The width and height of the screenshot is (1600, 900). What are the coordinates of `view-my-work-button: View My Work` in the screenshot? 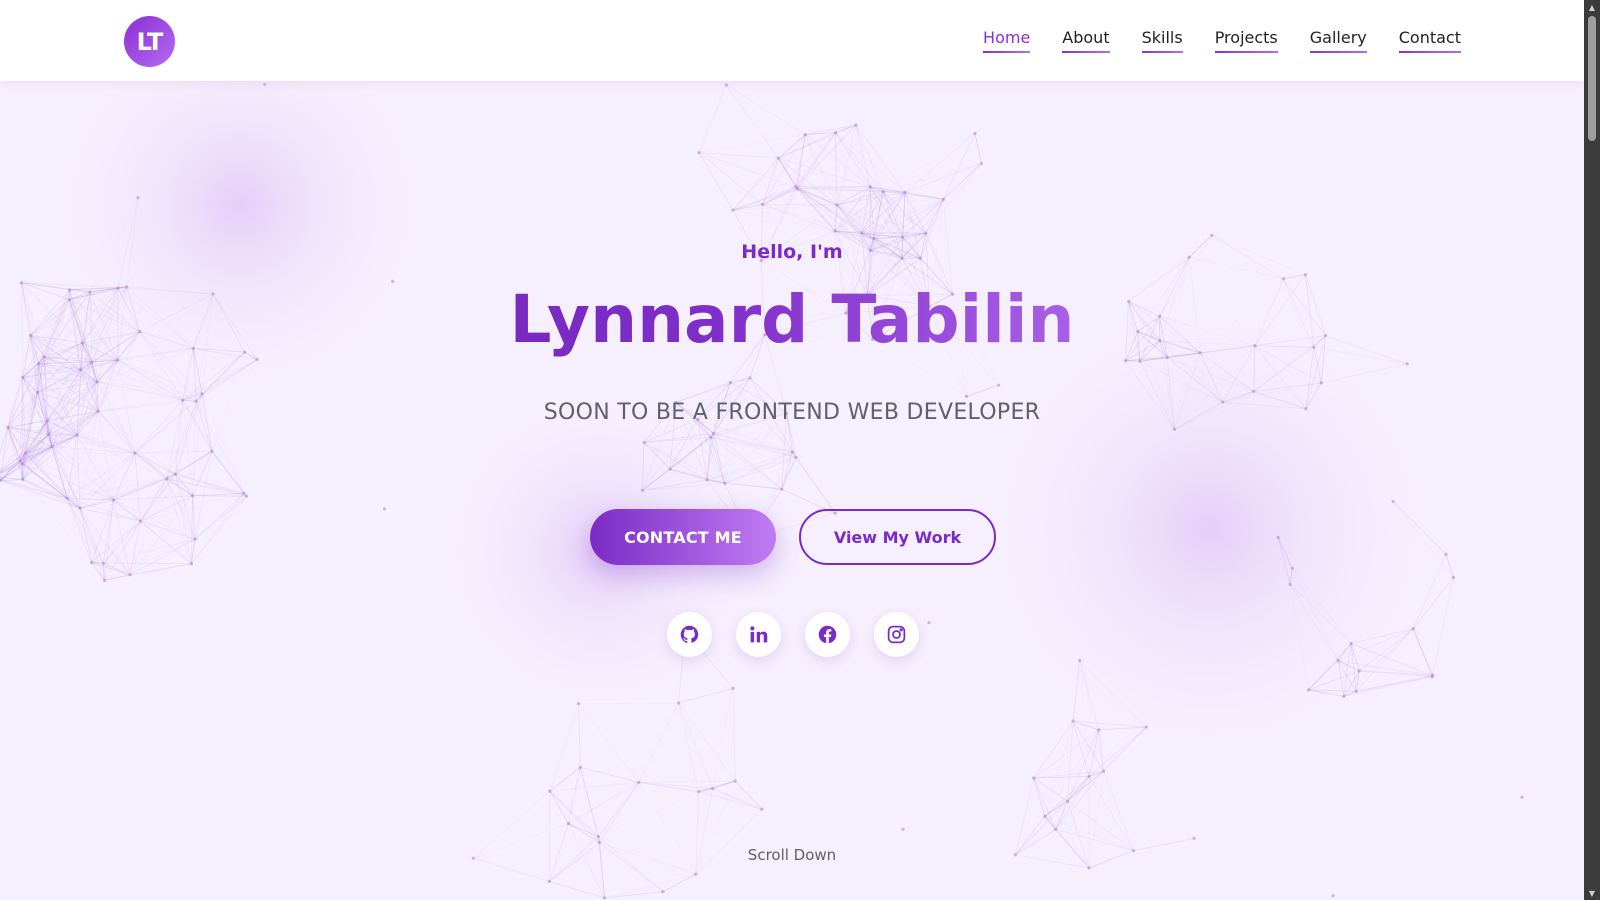 It's located at (897, 537).